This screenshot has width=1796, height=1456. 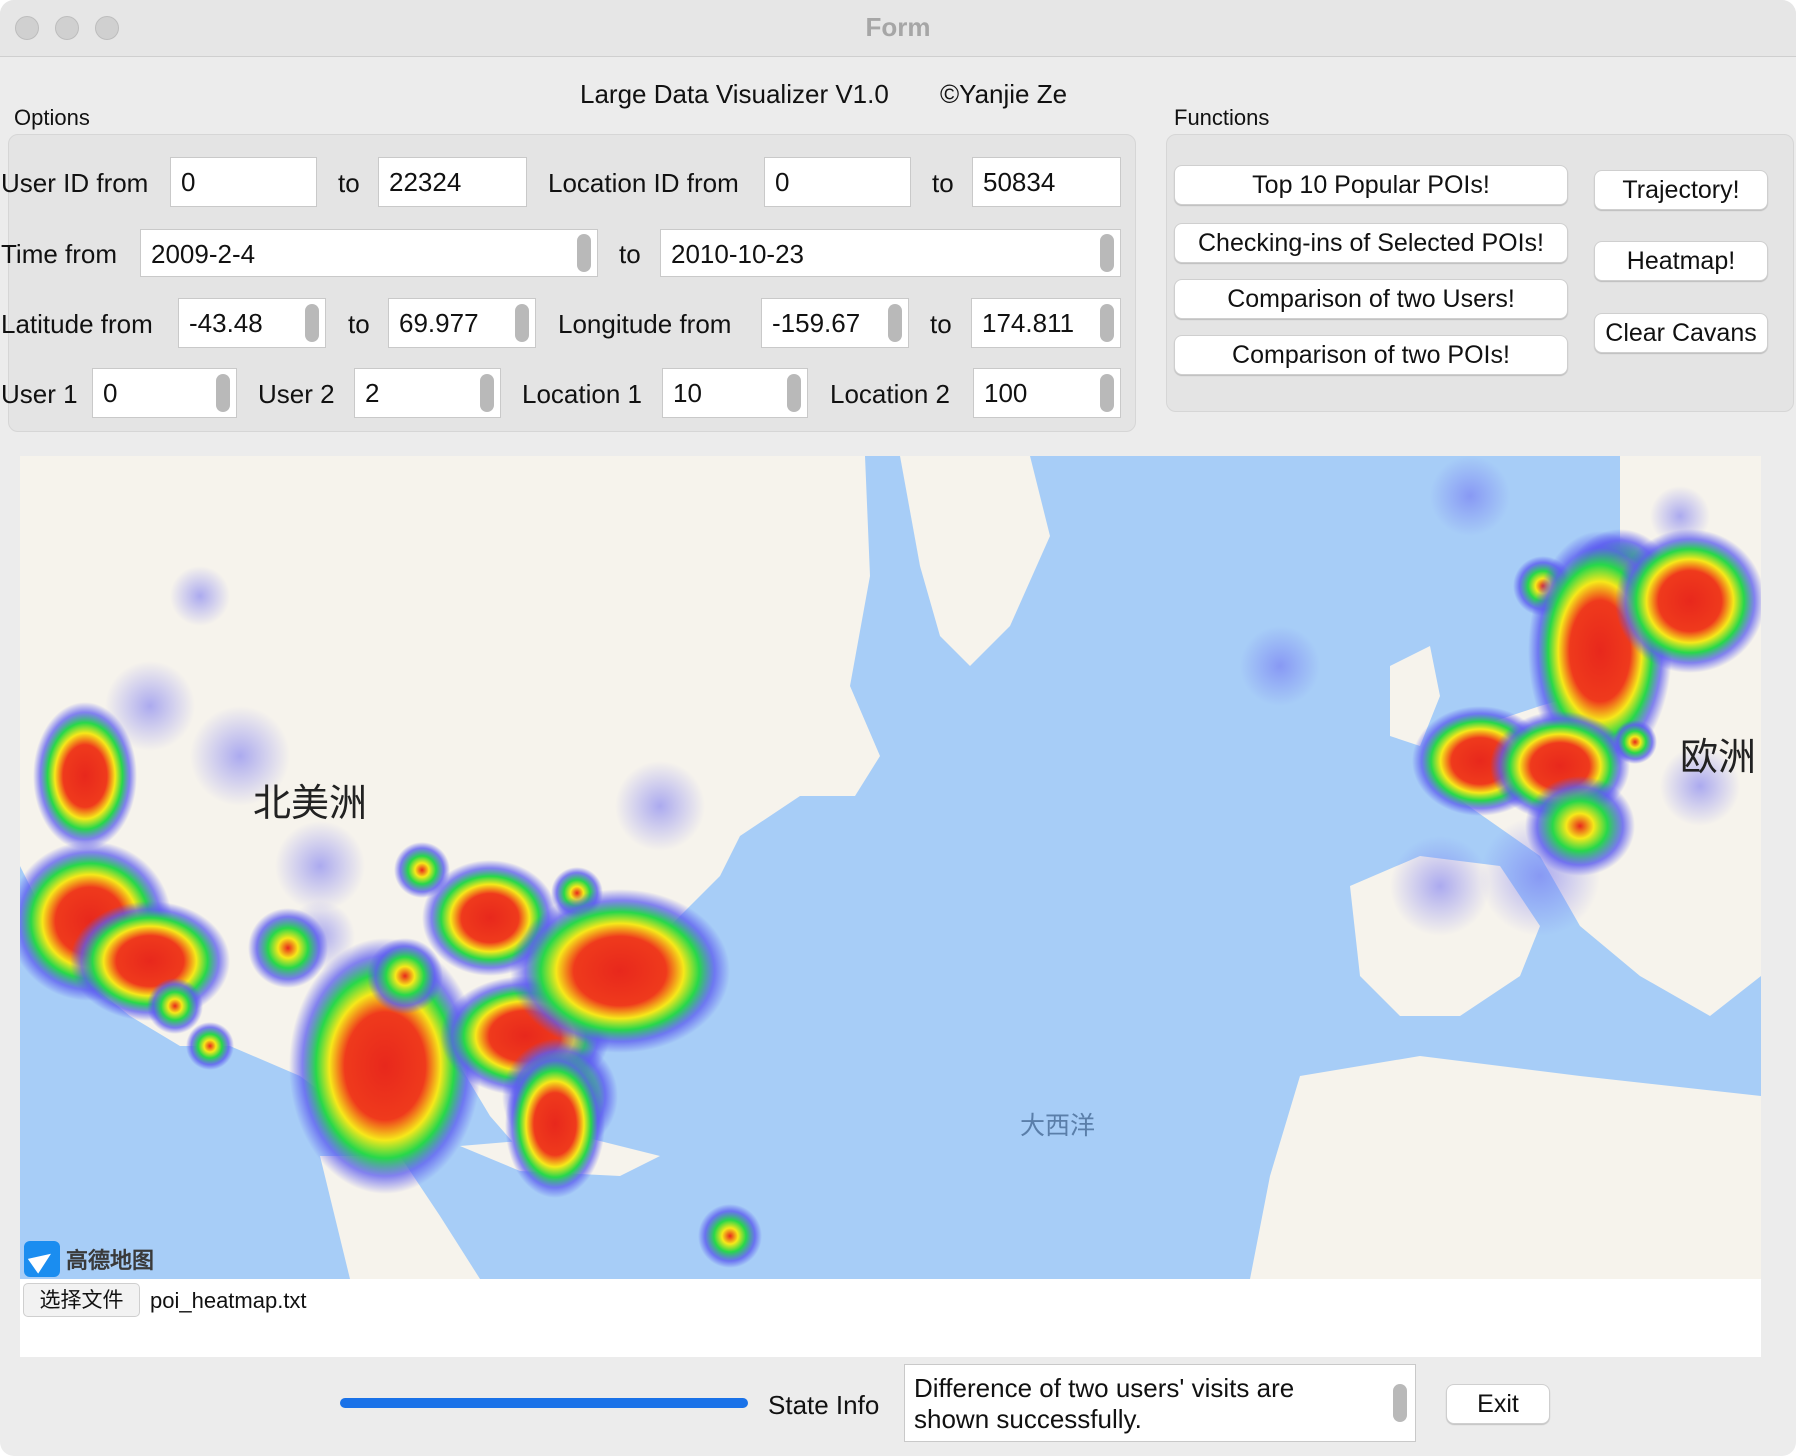 I want to click on location1-label: Location 1, so click(x=582, y=394).